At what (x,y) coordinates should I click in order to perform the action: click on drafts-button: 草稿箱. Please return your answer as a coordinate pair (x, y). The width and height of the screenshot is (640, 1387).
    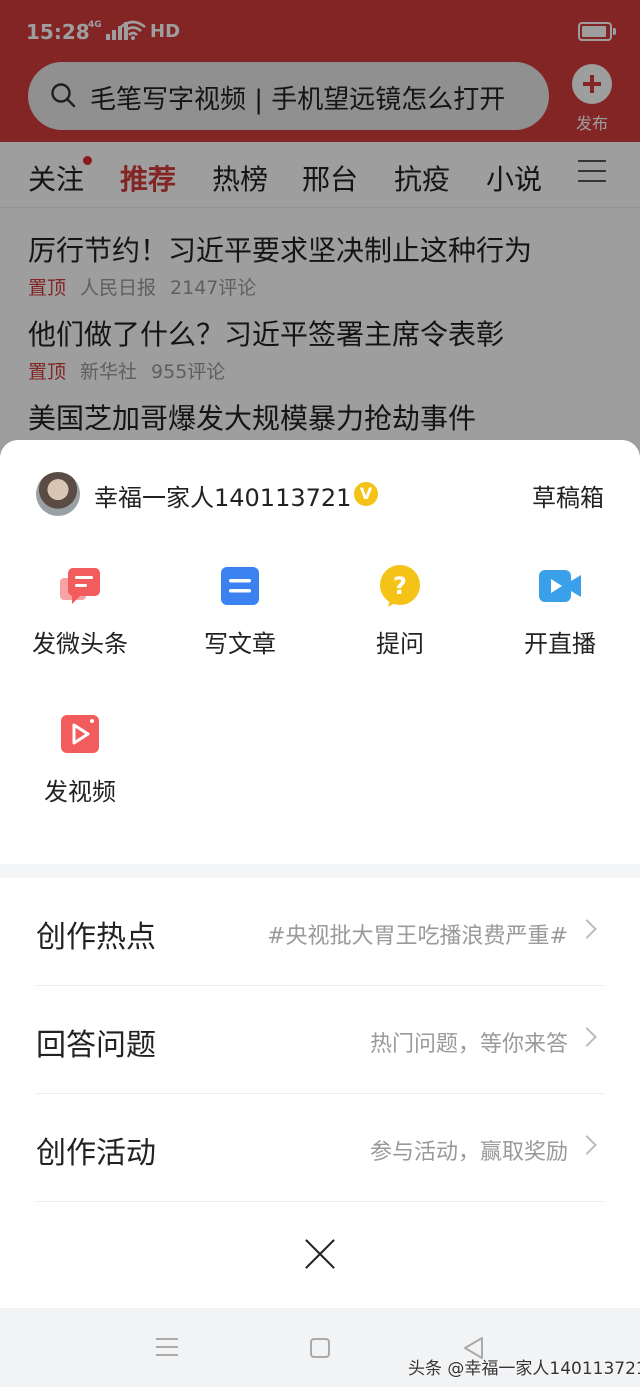
    Looking at the image, I should click on (568, 495).